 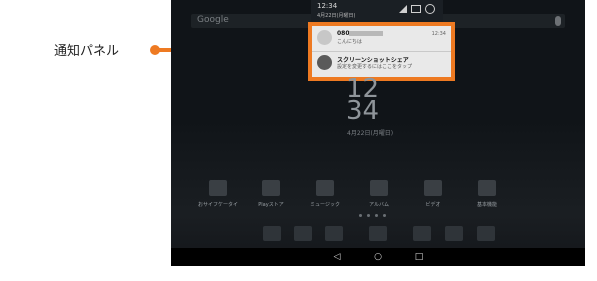 What do you see at coordinates (87, 51) in the screenshot?
I see `callout-label: 通知パネル` at bounding box center [87, 51].